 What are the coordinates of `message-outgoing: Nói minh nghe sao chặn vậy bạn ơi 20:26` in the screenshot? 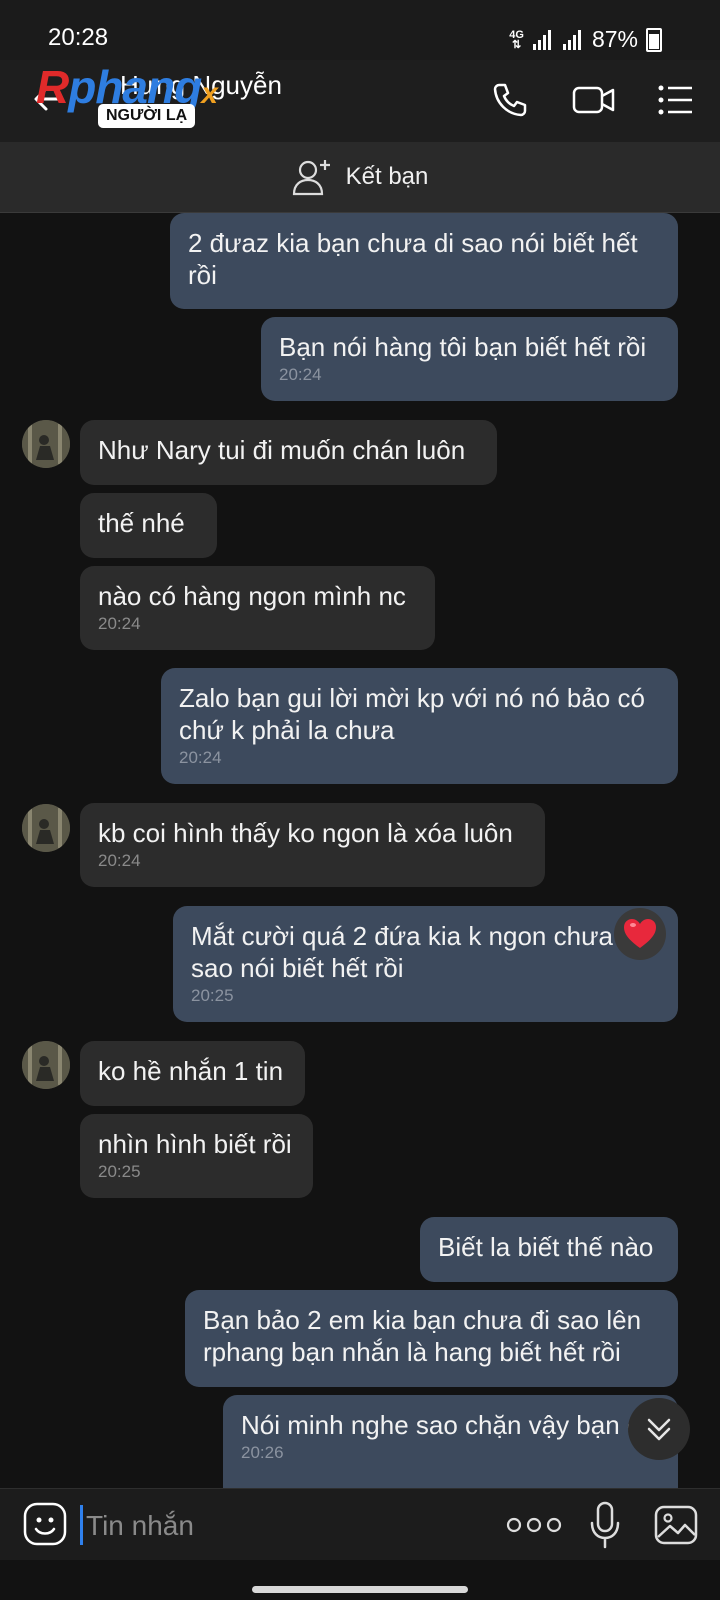 It's located at (450, 1441).